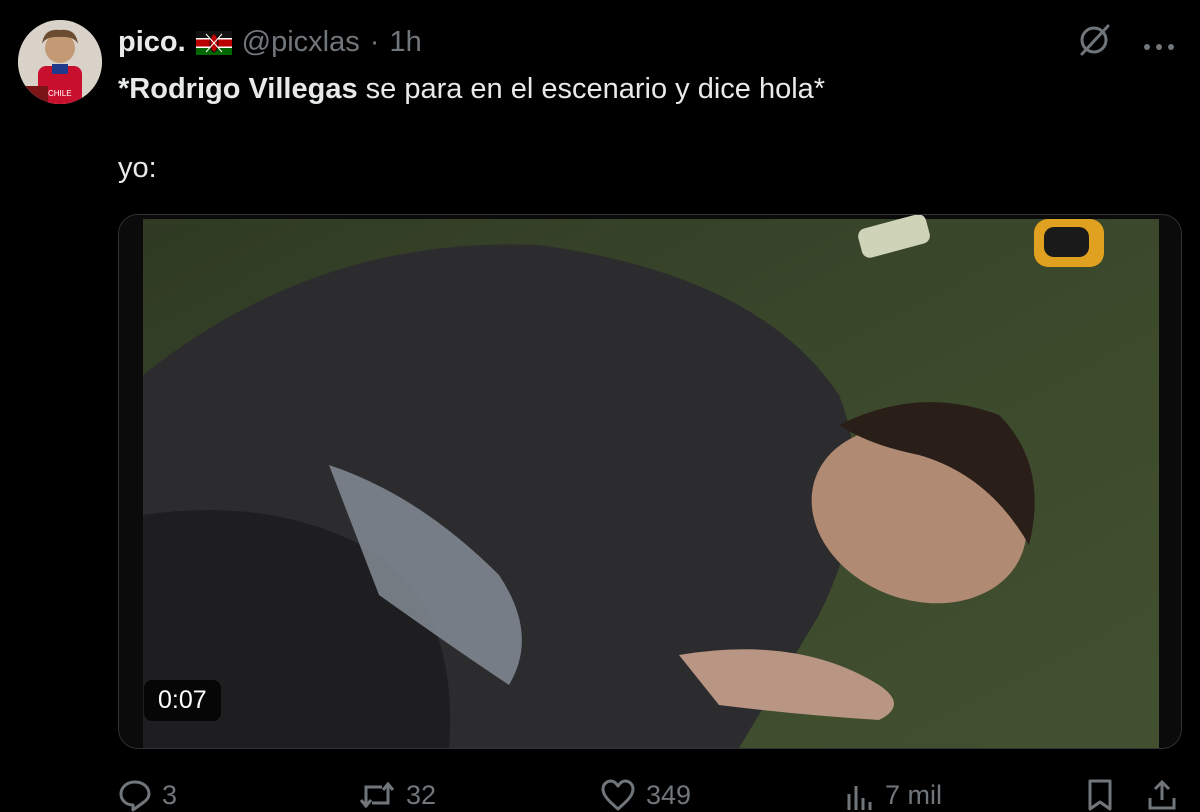 The width and height of the screenshot is (1200, 812). I want to click on grok-icon, so click(1094, 42).